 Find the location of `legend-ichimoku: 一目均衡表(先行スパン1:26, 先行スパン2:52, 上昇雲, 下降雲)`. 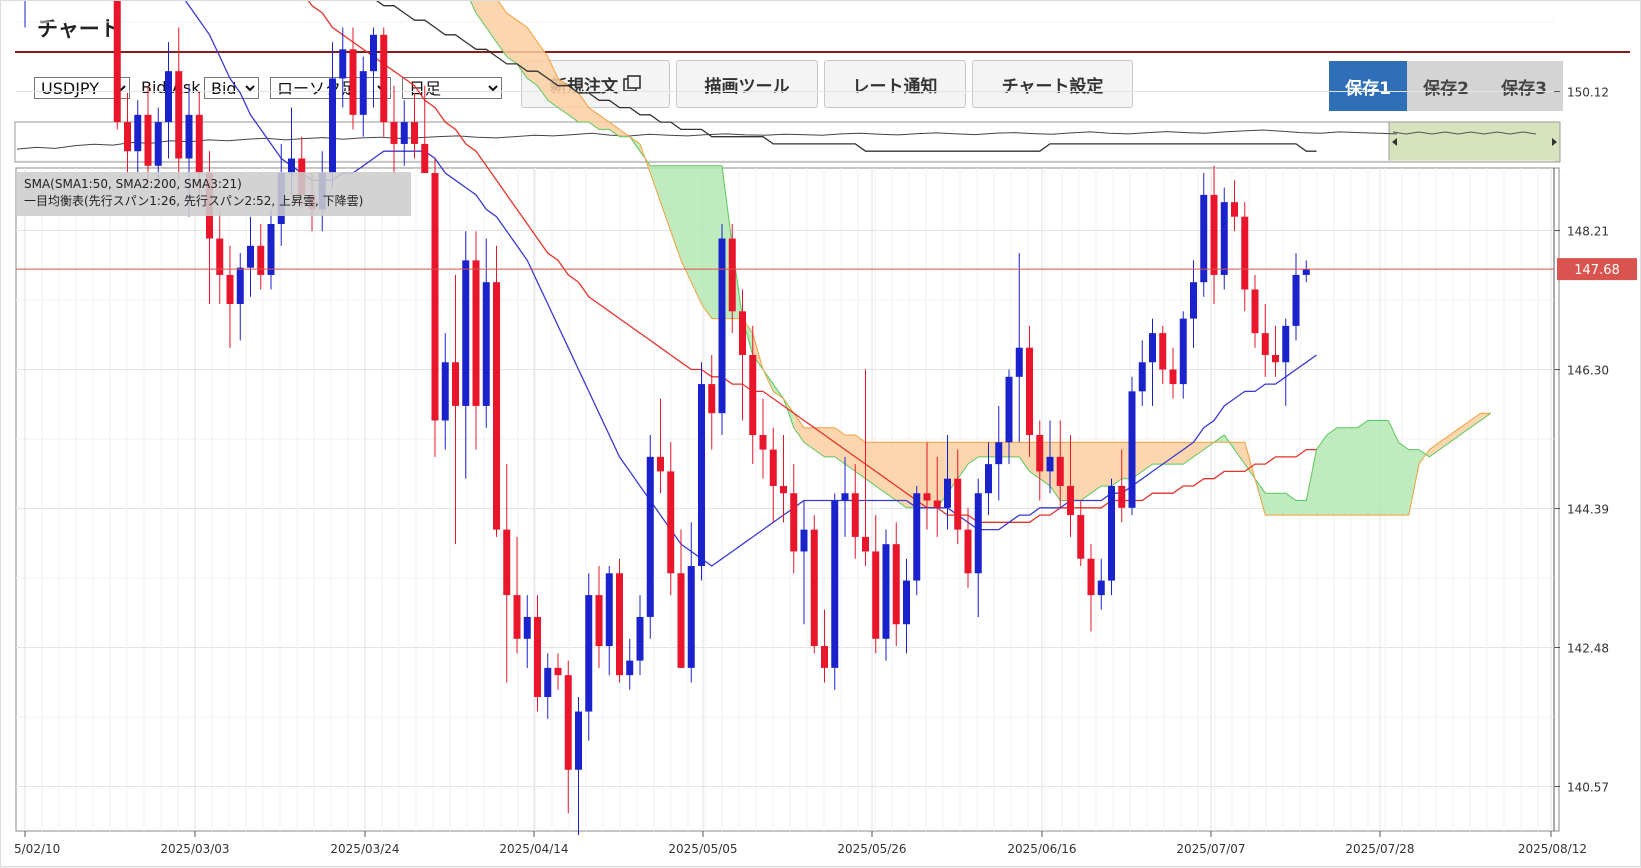

legend-ichimoku: 一目均衡表(先行スパン1:26, 先行スパン2:52, 上昇雲, 下降雲) is located at coordinates (194, 201).